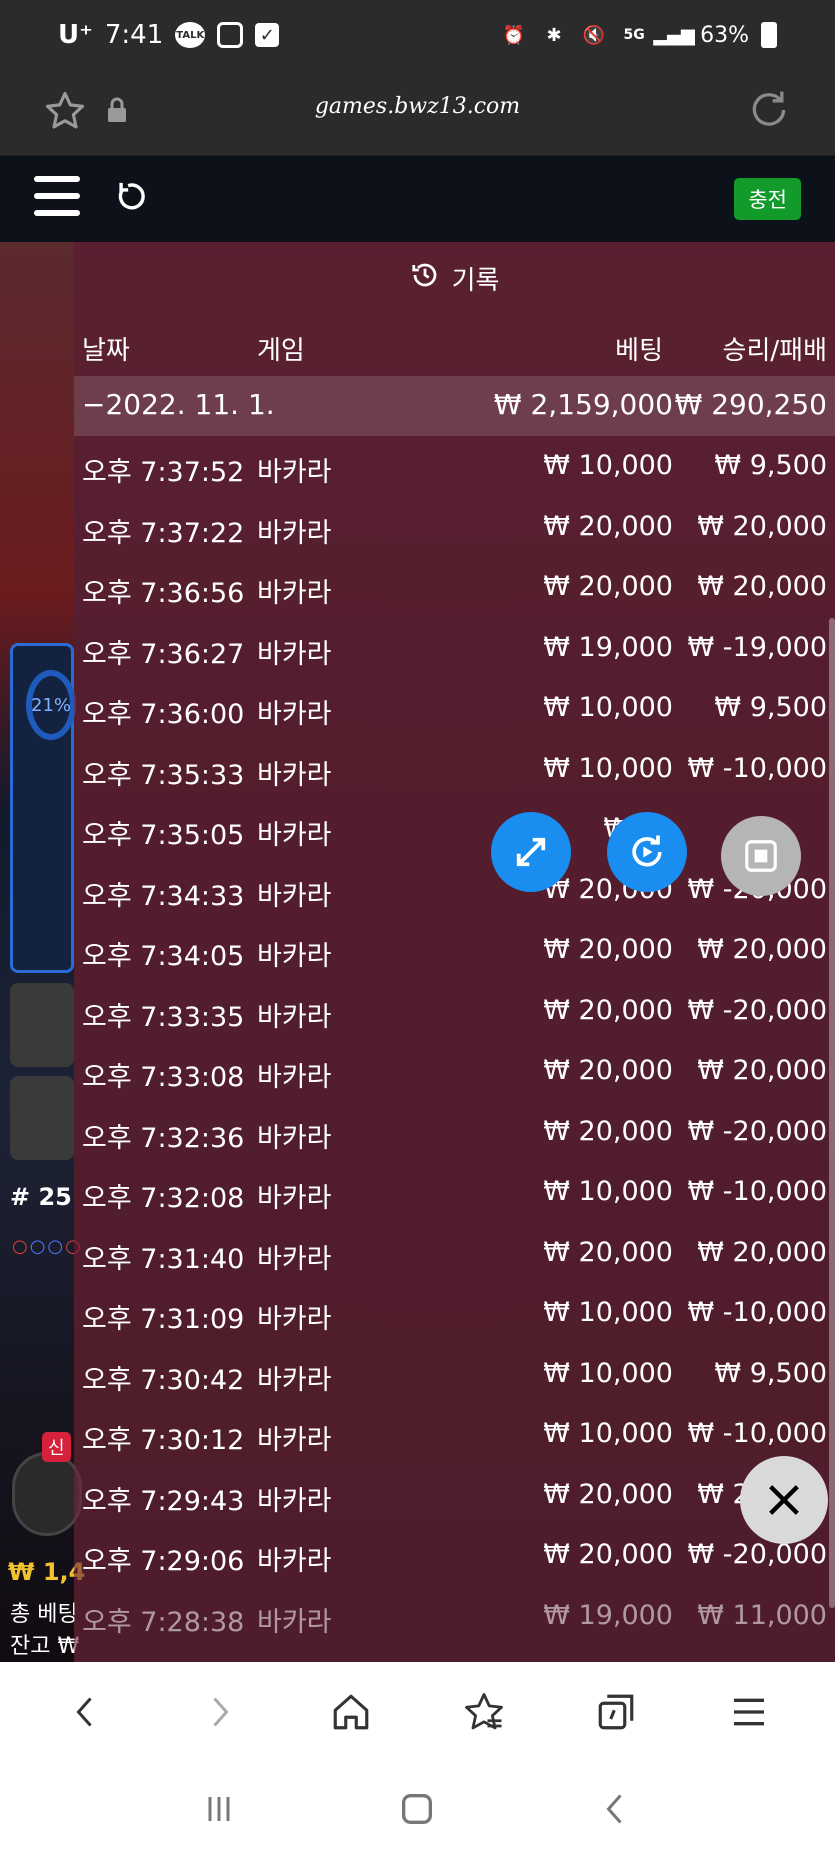 This screenshot has width=835, height=1856. What do you see at coordinates (219, 1809) in the screenshot?
I see `recent-apps-icon` at bounding box center [219, 1809].